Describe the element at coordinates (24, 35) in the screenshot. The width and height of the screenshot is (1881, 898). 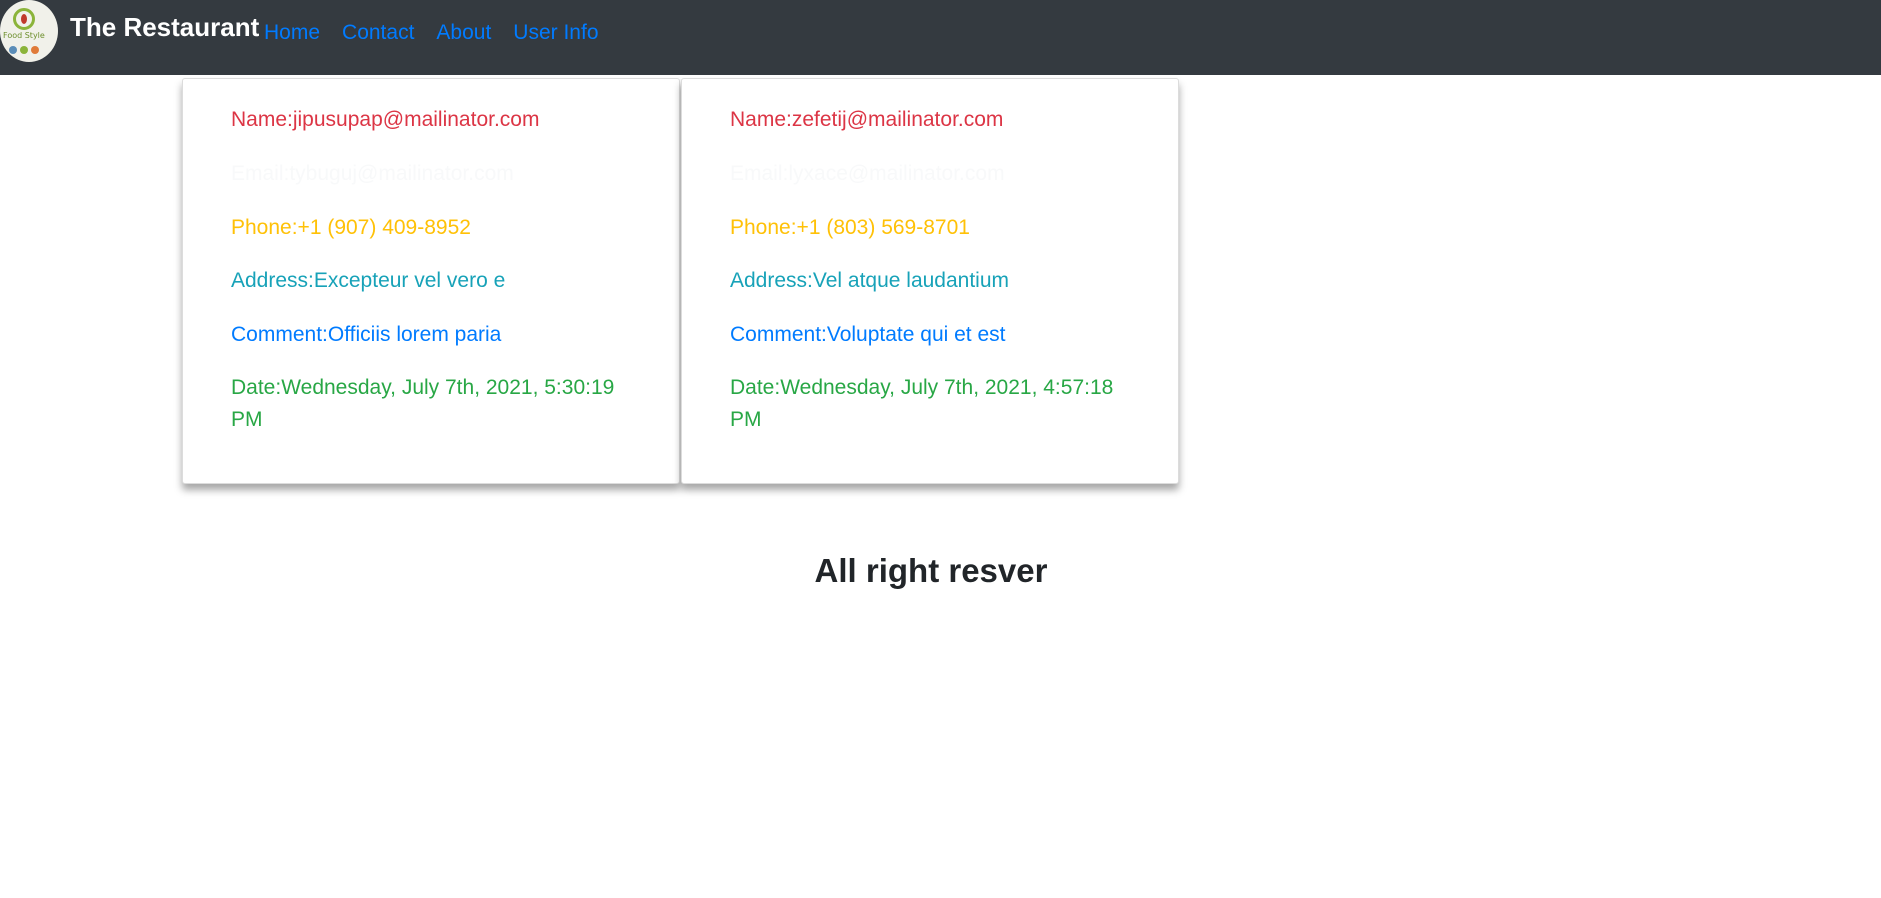
I see `logo-text: Food Style` at that location.